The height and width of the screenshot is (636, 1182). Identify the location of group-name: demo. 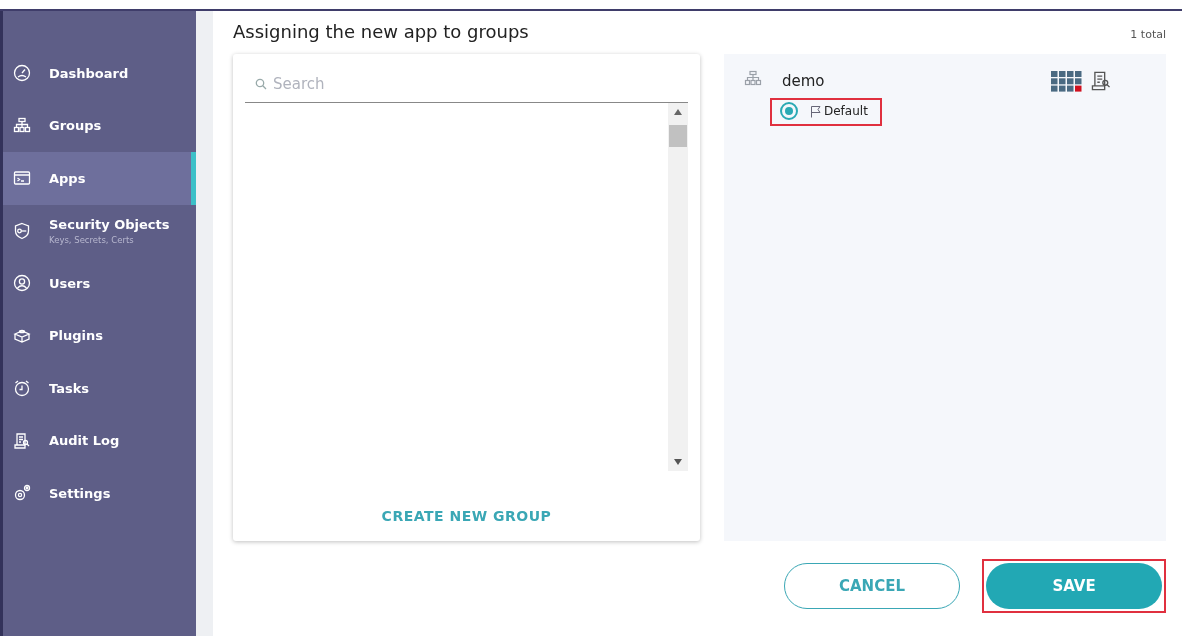
(803, 81).